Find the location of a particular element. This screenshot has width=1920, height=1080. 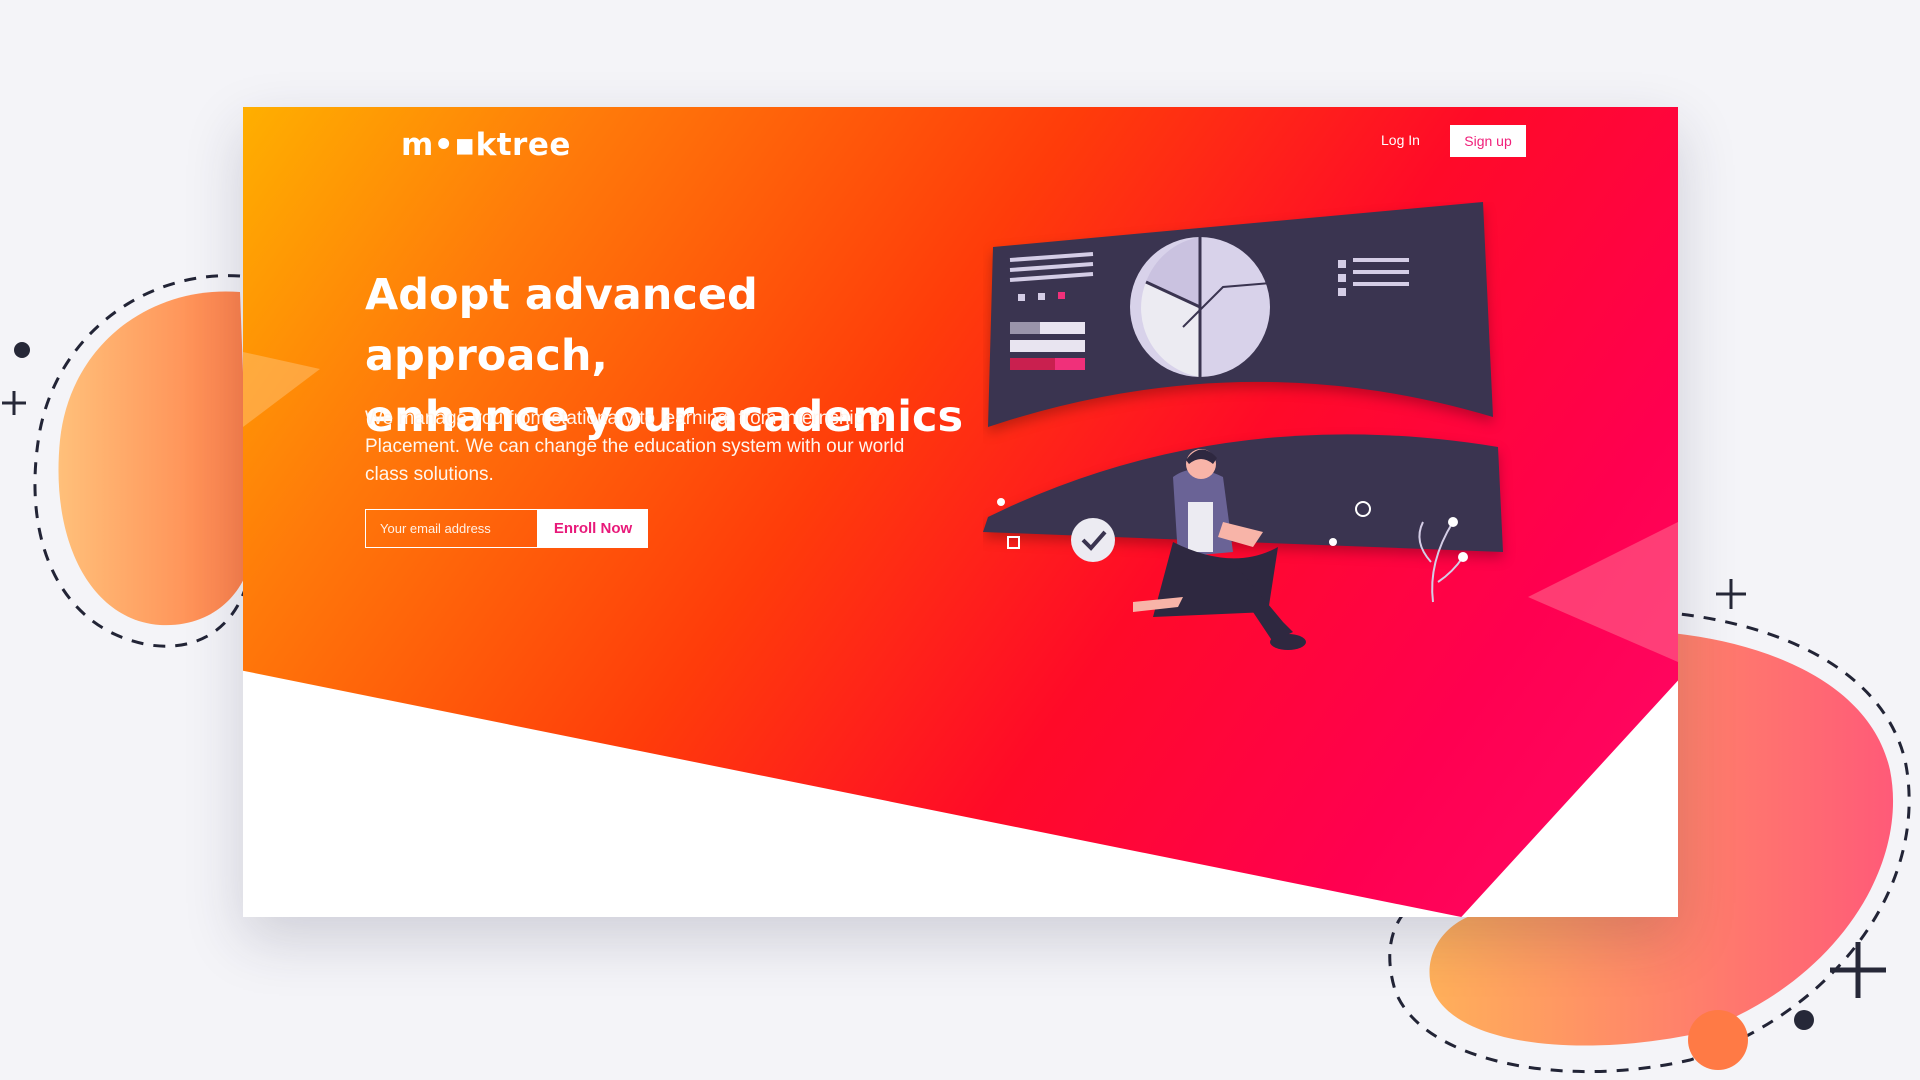

signup-button: Sign up is located at coordinates (1488, 141).